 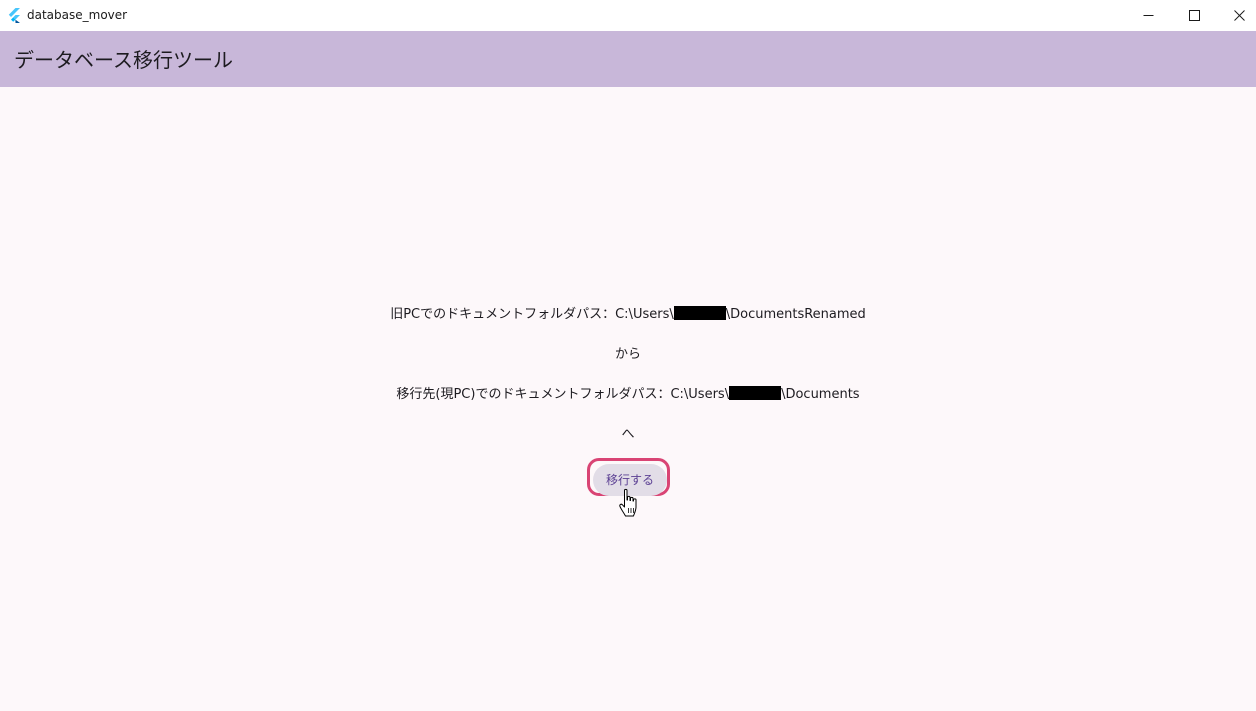 I want to click on minimize-icon, so click(x=1148, y=15).